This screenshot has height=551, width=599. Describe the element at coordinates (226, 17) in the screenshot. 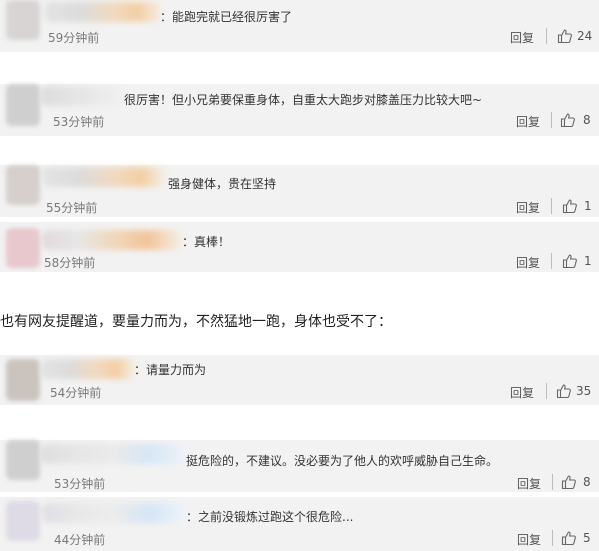

I see `comment-text: ：能跑完就已经很厉害了` at that location.